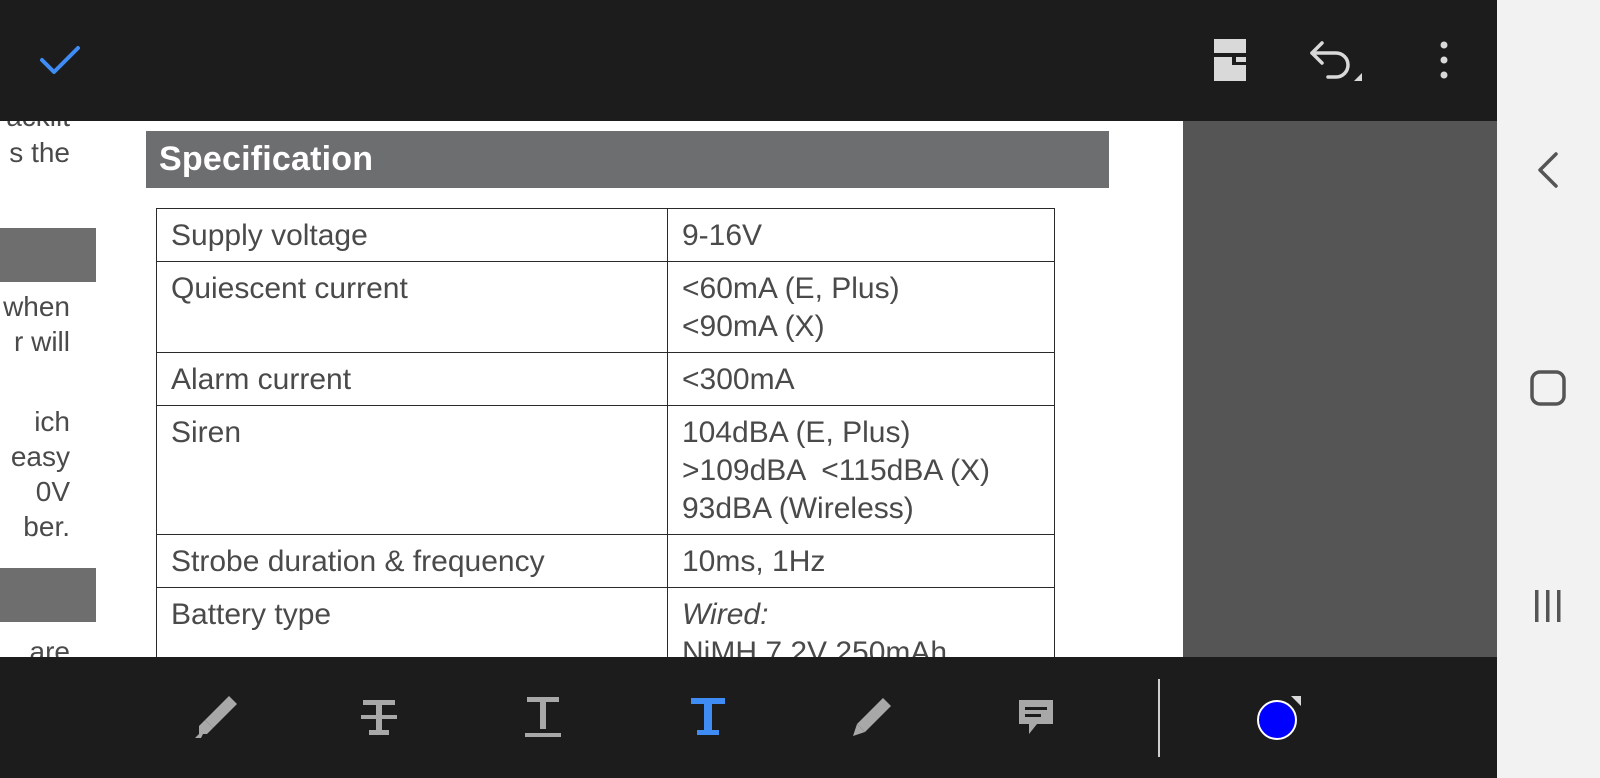  I want to click on text-fragment: acklit, so click(38, 128).